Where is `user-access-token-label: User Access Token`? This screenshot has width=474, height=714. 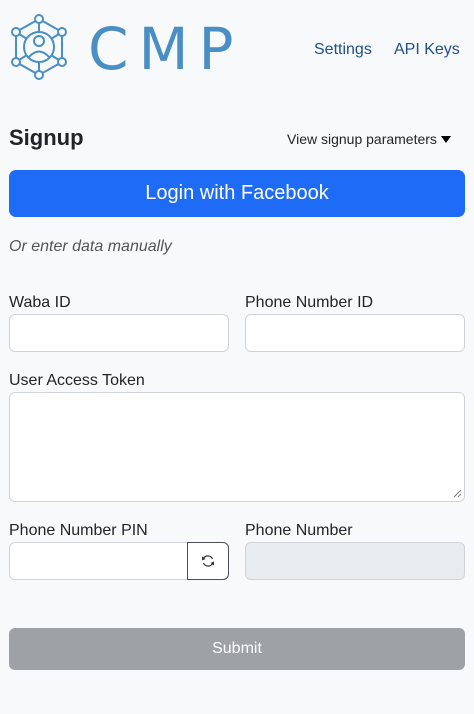 user-access-token-label: User Access Token is located at coordinates (77, 380).